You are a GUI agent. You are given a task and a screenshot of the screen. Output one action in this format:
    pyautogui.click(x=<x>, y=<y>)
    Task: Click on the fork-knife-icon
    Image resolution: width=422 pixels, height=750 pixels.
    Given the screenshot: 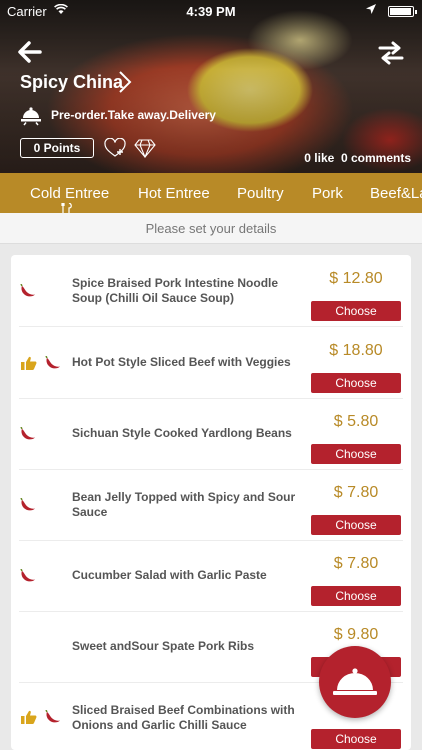 What is the action you would take?
    pyautogui.click(x=67, y=207)
    